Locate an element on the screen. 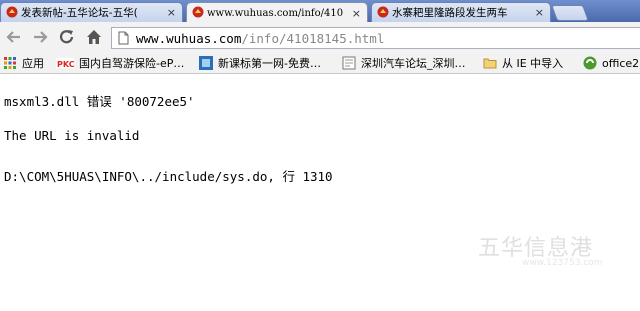  url-path: /info/41018145.html is located at coordinates (313, 38).